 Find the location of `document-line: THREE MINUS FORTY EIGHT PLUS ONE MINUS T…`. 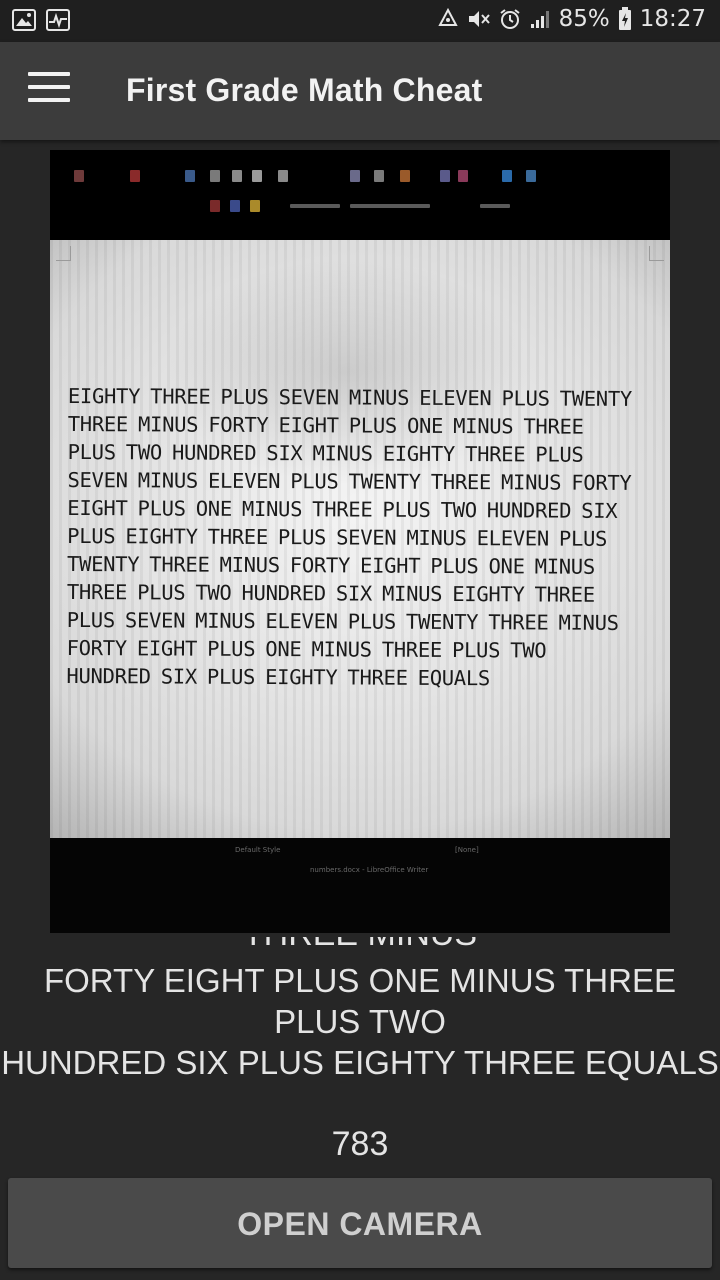

document-line: THREE MINUS FORTY EIGHT PLUS ONE MINUS T… is located at coordinates (325, 425).